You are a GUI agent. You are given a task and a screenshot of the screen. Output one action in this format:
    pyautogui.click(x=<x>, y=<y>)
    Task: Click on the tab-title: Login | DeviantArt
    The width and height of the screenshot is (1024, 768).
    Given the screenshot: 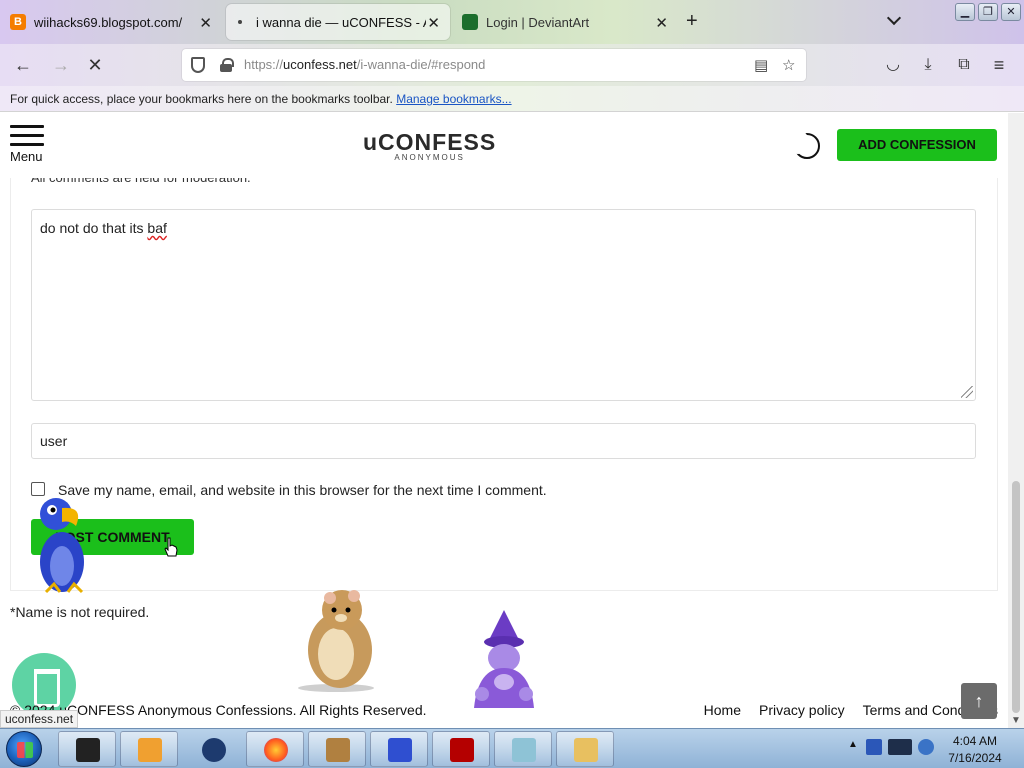 What is the action you would take?
    pyautogui.click(x=538, y=22)
    